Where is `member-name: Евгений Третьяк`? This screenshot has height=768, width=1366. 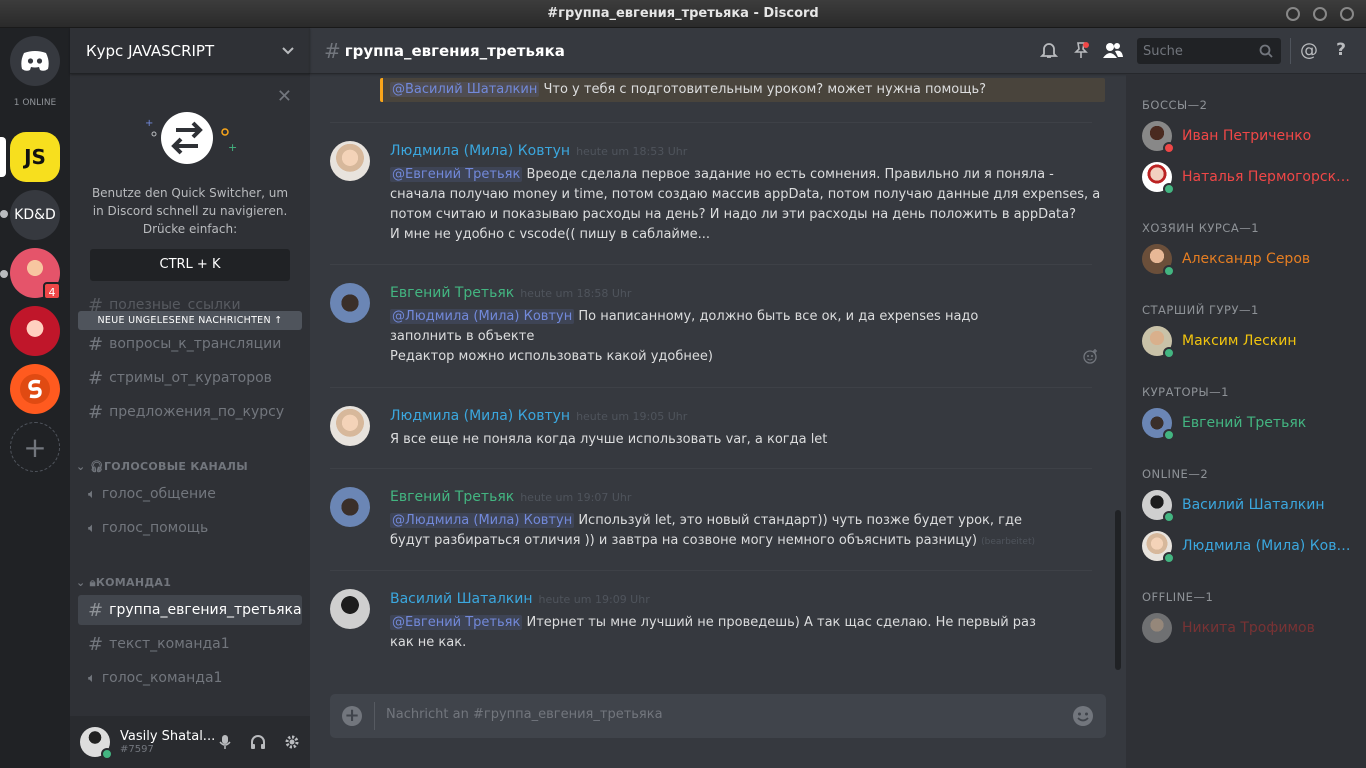 member-name: Евгений Третьяк is located at coordinates (1244, 423).